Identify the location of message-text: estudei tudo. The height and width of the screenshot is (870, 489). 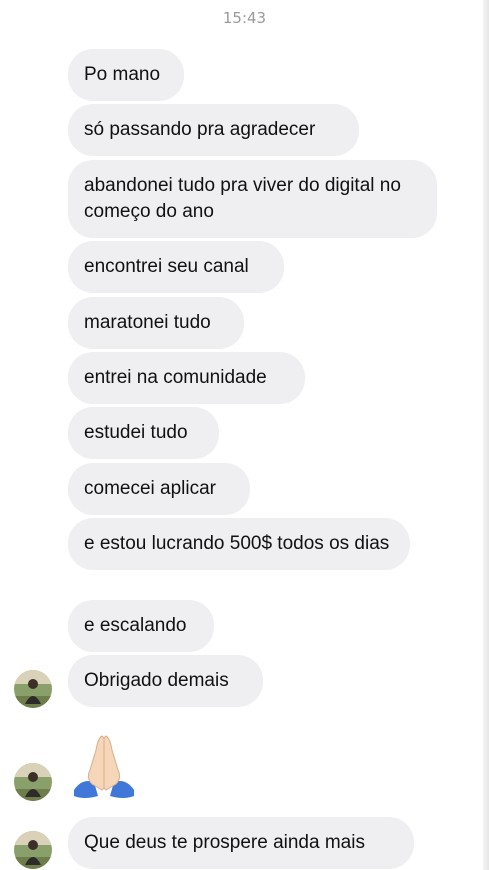
(136, 432).